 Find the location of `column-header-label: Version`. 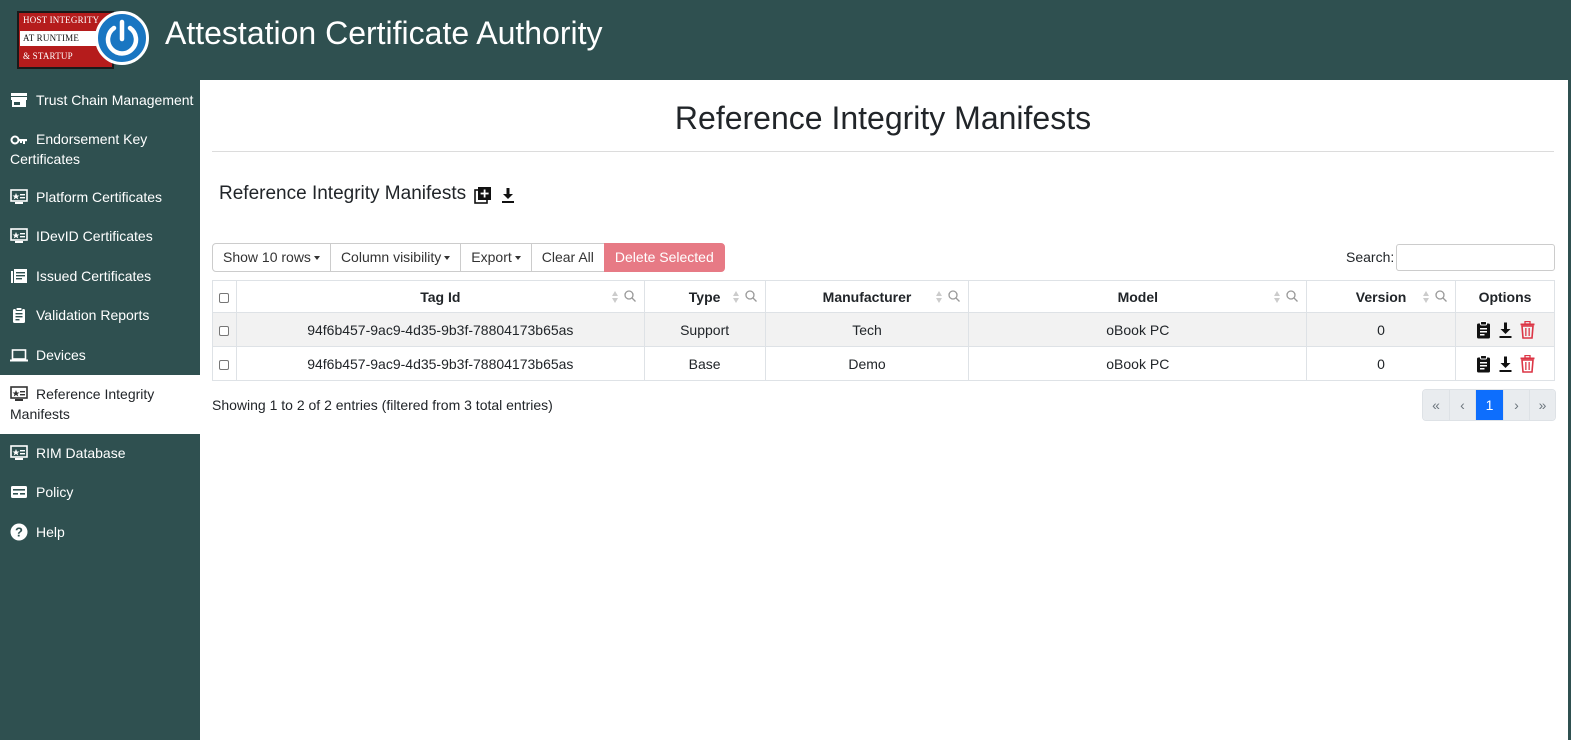

column-header-label: Version is located at coordinates (1381, 296).